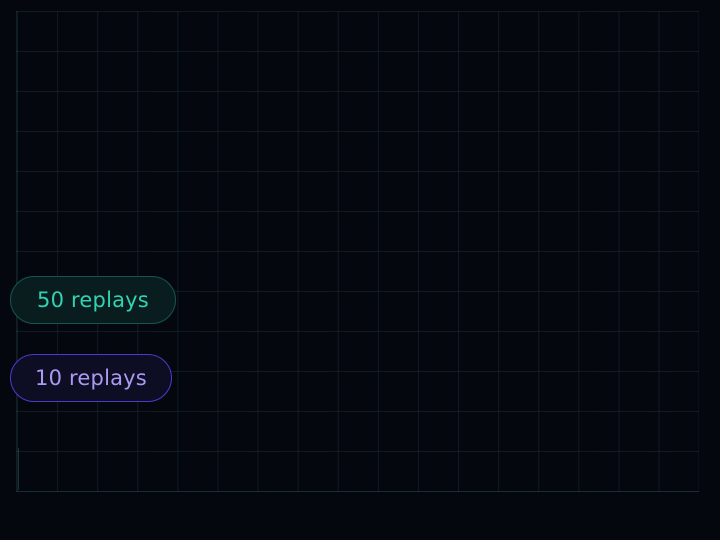  I want to click on legend-pill-50-replays: 50 replays, so click(93, 300).